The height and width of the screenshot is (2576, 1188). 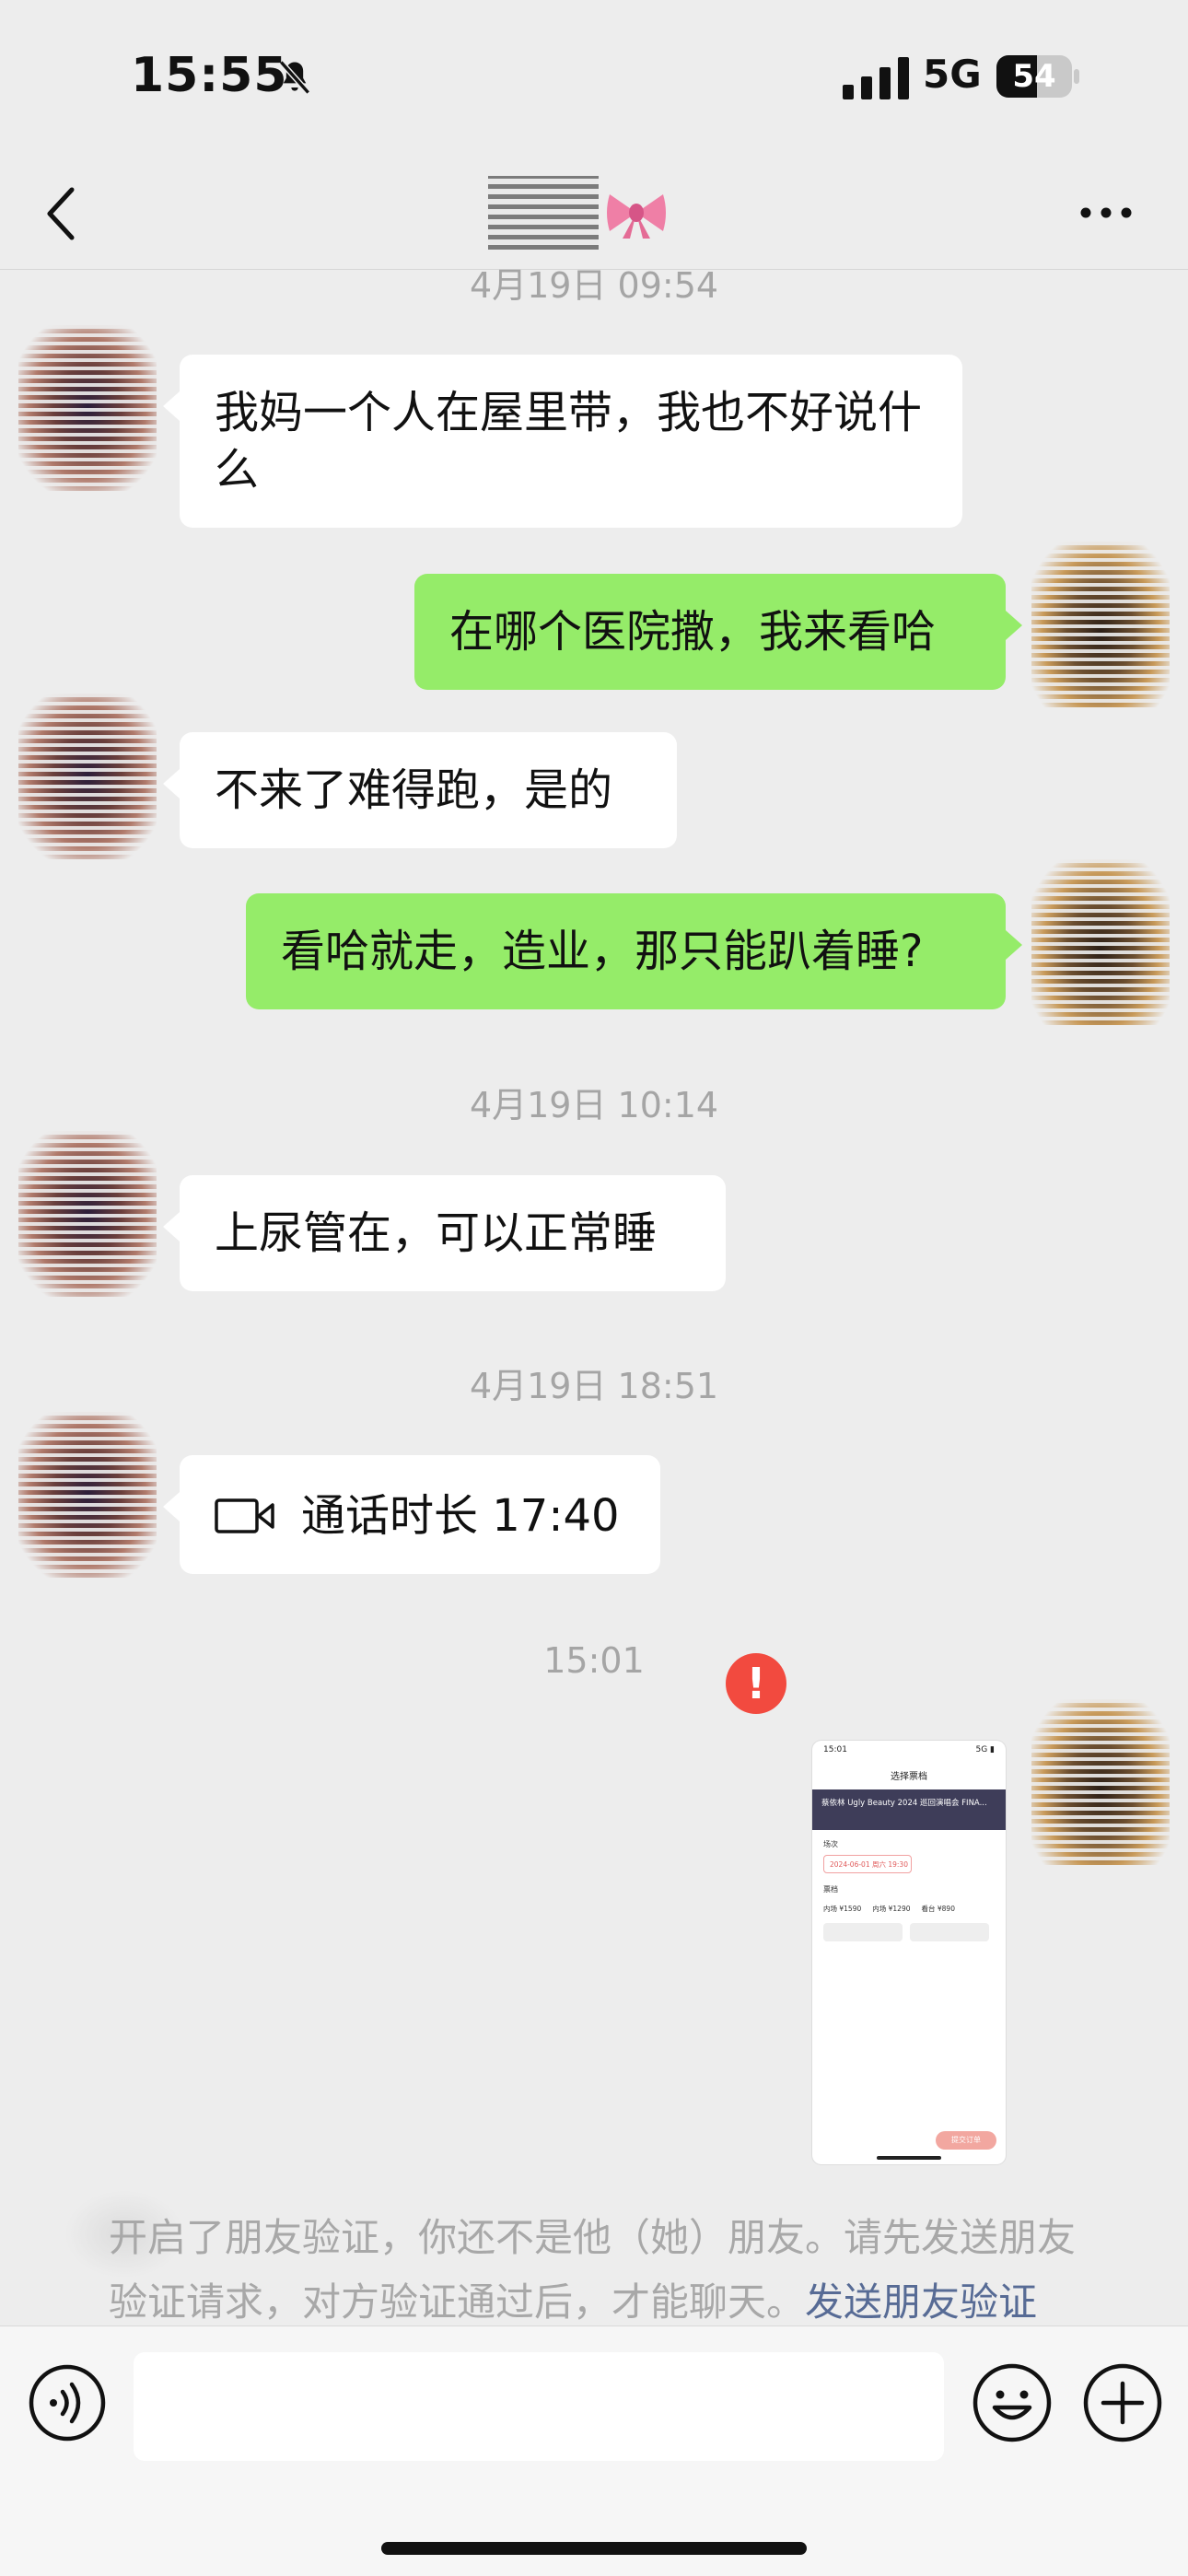 I want to click on voice-icon, so click(x=67, y=2402).